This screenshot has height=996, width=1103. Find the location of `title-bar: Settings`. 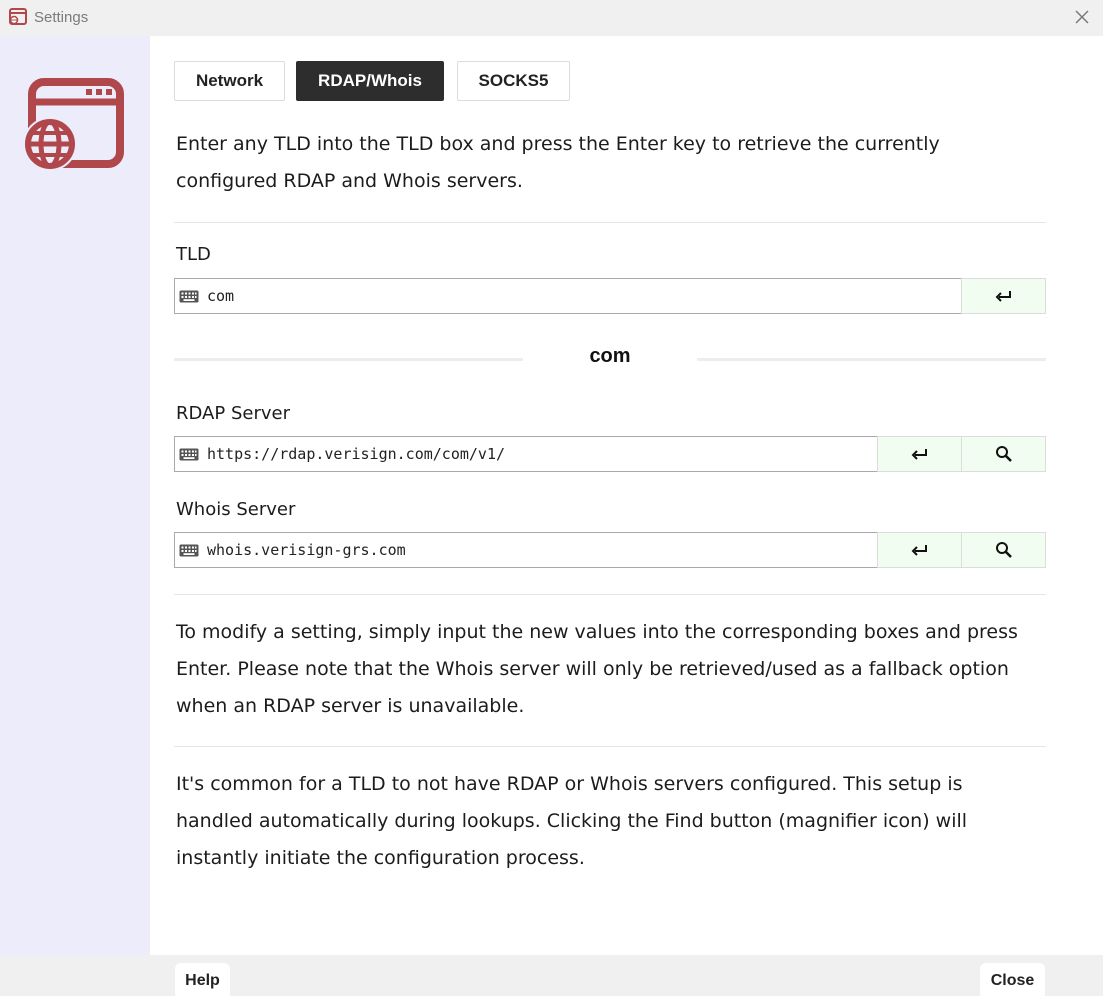

title-bar: Settings is located at coordinates (551, 18).